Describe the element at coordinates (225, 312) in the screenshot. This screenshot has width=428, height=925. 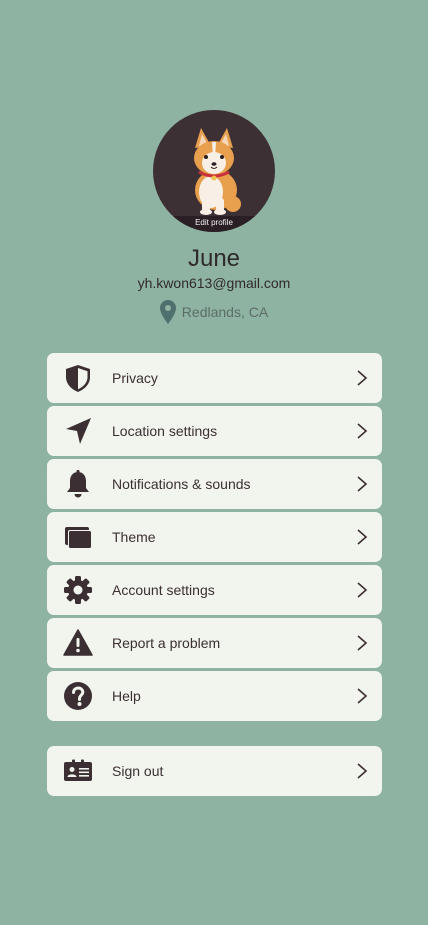
I see `location-text: Redlands, CA` at that location.